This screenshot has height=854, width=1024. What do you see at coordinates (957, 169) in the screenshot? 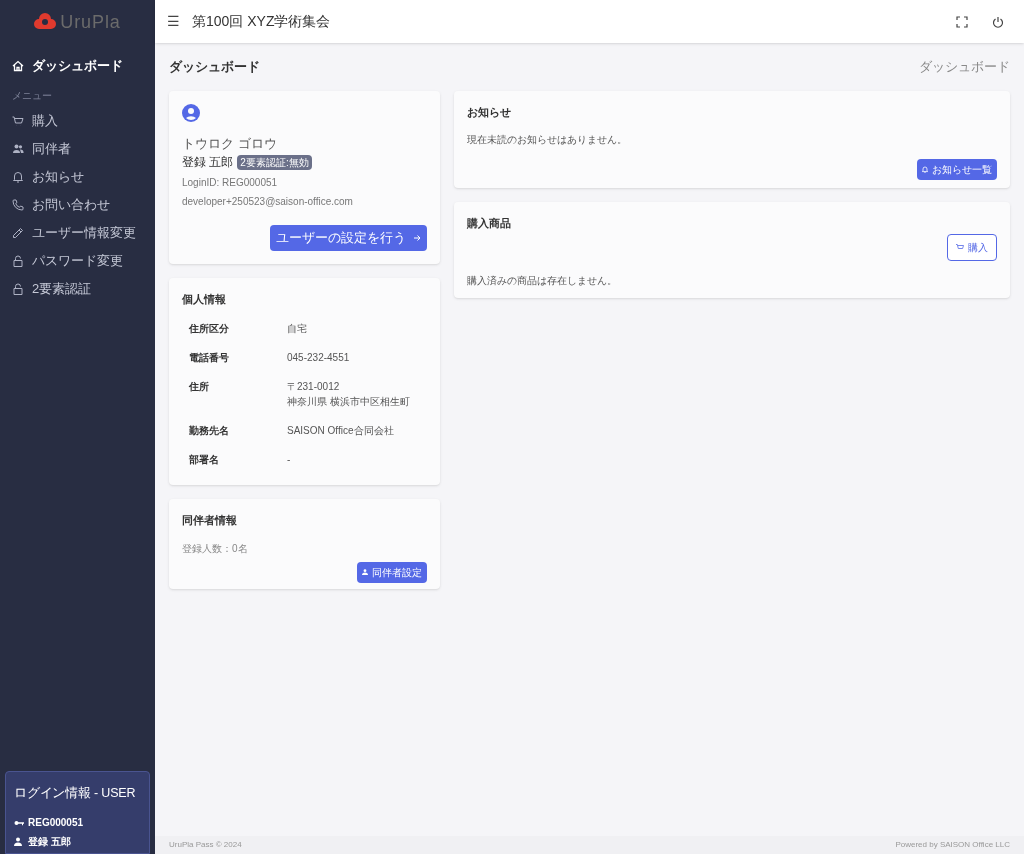
I see `notice-list-button: お知らせ一覧` at bounding box center [957, 169].